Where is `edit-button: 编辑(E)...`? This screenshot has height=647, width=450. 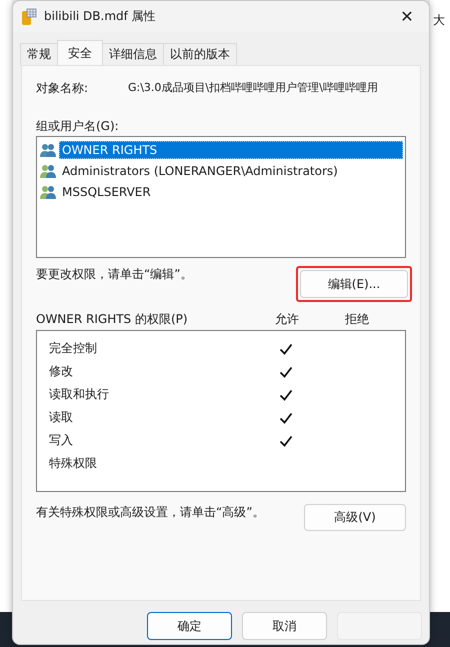 edit-button: 编辑(E)... is located at coordinates (354, 284).